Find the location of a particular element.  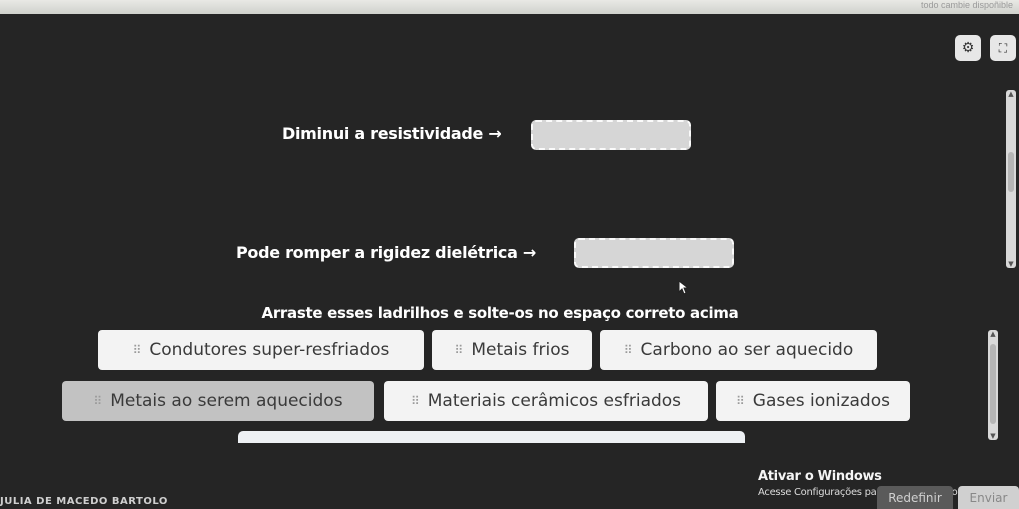

student-name: JULIA DE MACEDO BARTOLO is located at coordinates (84, 501).